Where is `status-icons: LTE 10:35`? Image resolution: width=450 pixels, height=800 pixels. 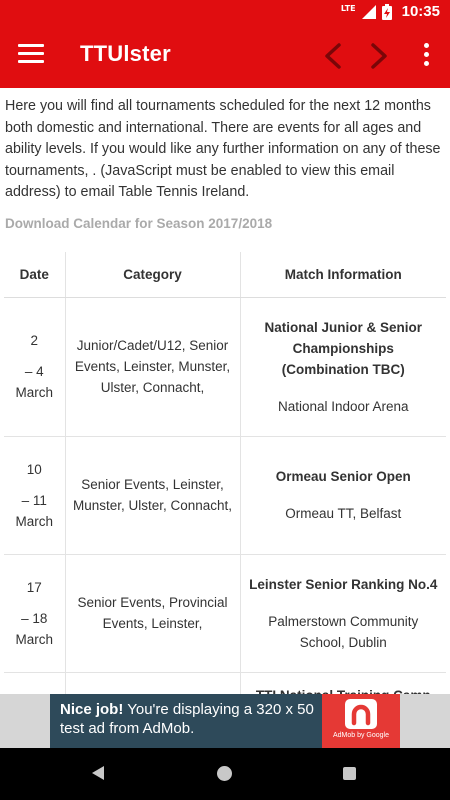
status-icons: LTE 10:35 is located at coordinates (390, 11).